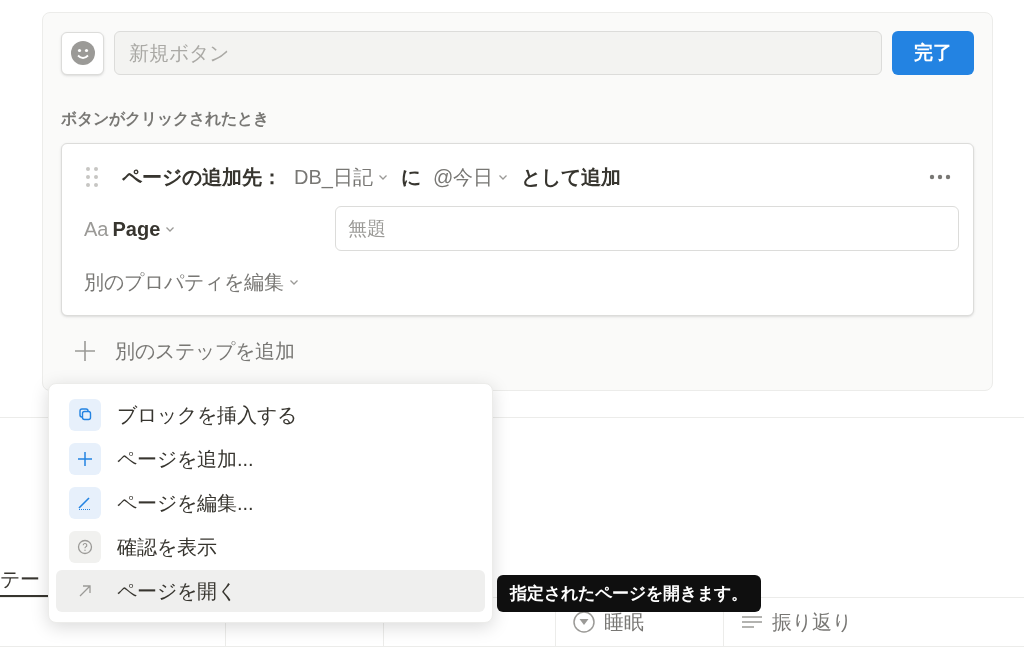  I want to click on smiley-icon, so click(82, 53).